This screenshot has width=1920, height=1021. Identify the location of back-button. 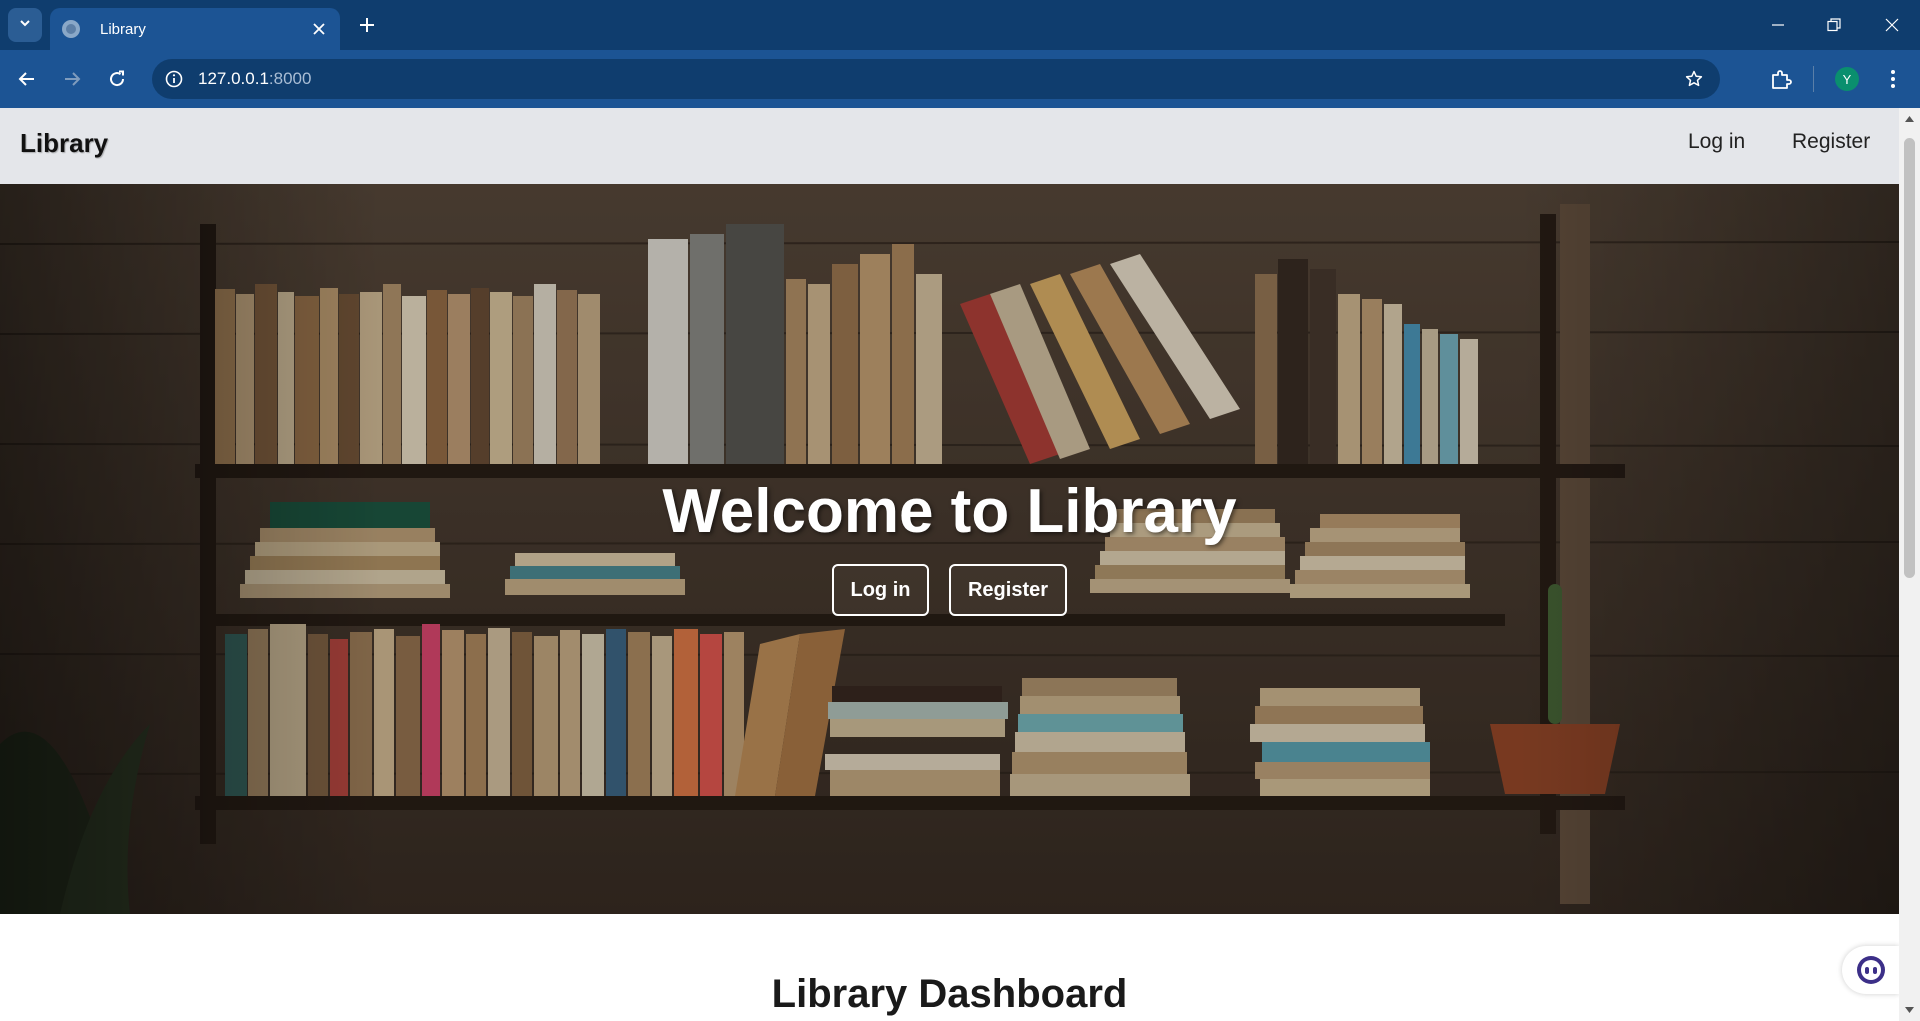
(27, 79).